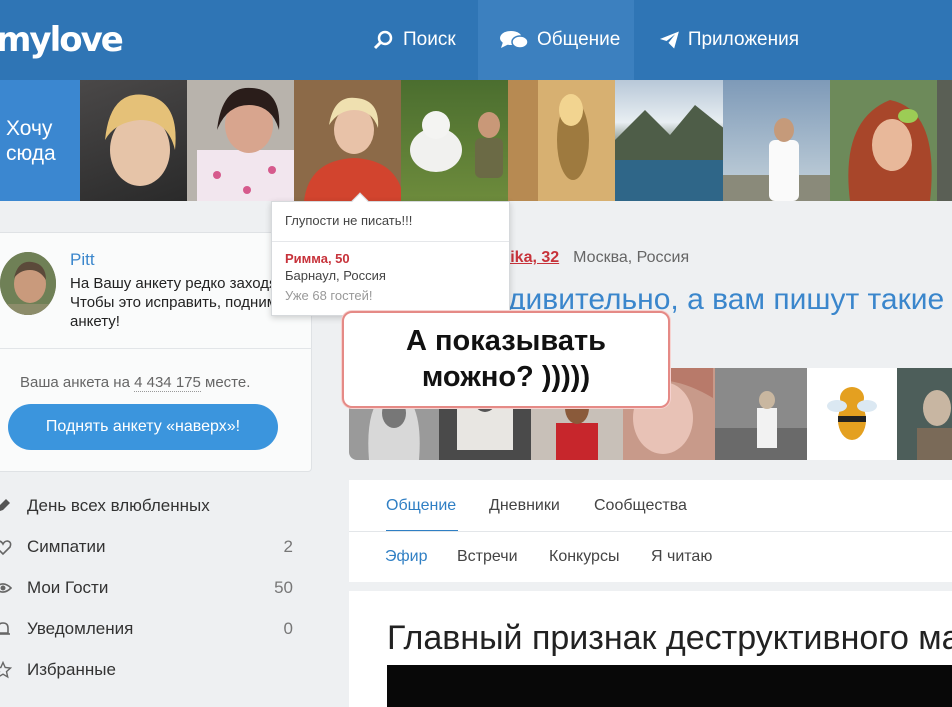 The width and height of the screenshot is (952, 707). I want to click on nav-search: Поиск, so click(418, 40).